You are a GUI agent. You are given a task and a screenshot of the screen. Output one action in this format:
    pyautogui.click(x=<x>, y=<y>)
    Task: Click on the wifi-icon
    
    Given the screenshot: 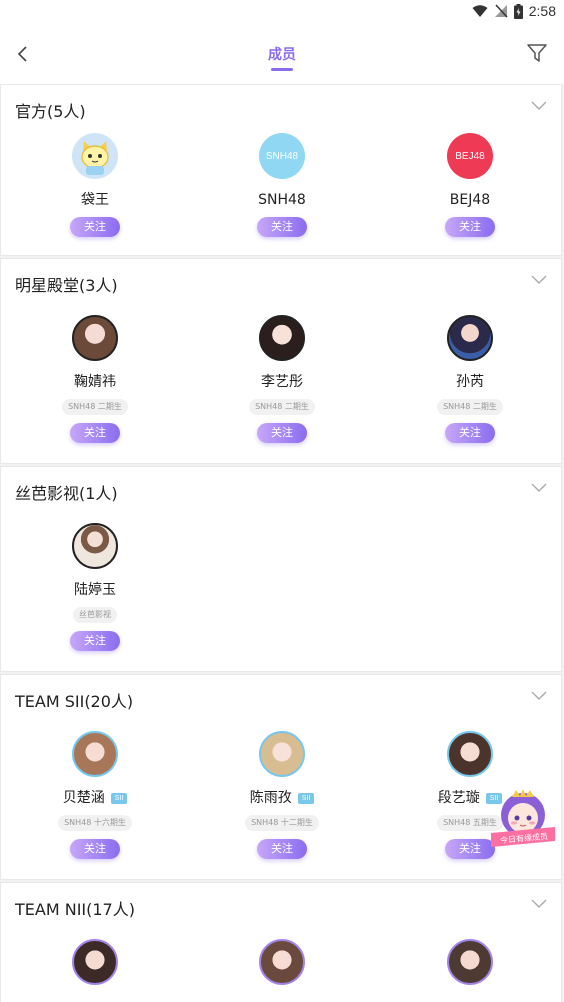 What is the action you would take?
    pyautogui.click(x=480, y=10)
    